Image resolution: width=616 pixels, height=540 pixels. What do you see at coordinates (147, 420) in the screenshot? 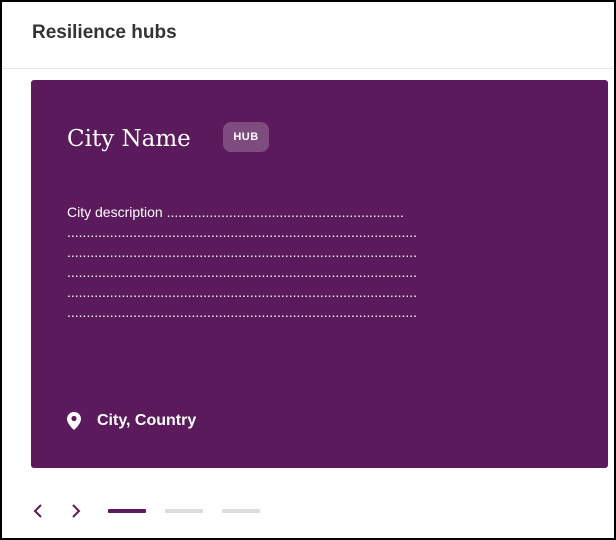
I see `location-text: City, Country` at bounding box center [147, 420].